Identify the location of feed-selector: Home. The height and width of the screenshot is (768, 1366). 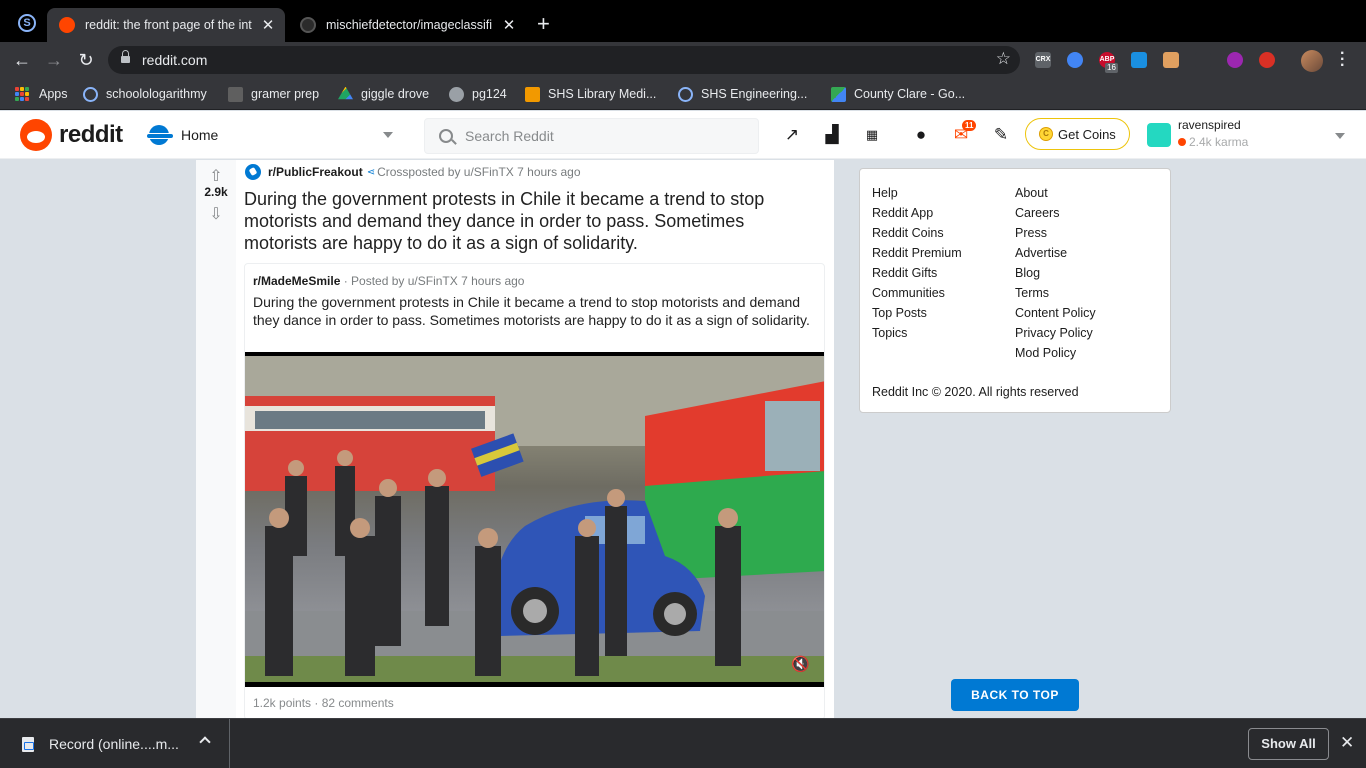
(273, 135).